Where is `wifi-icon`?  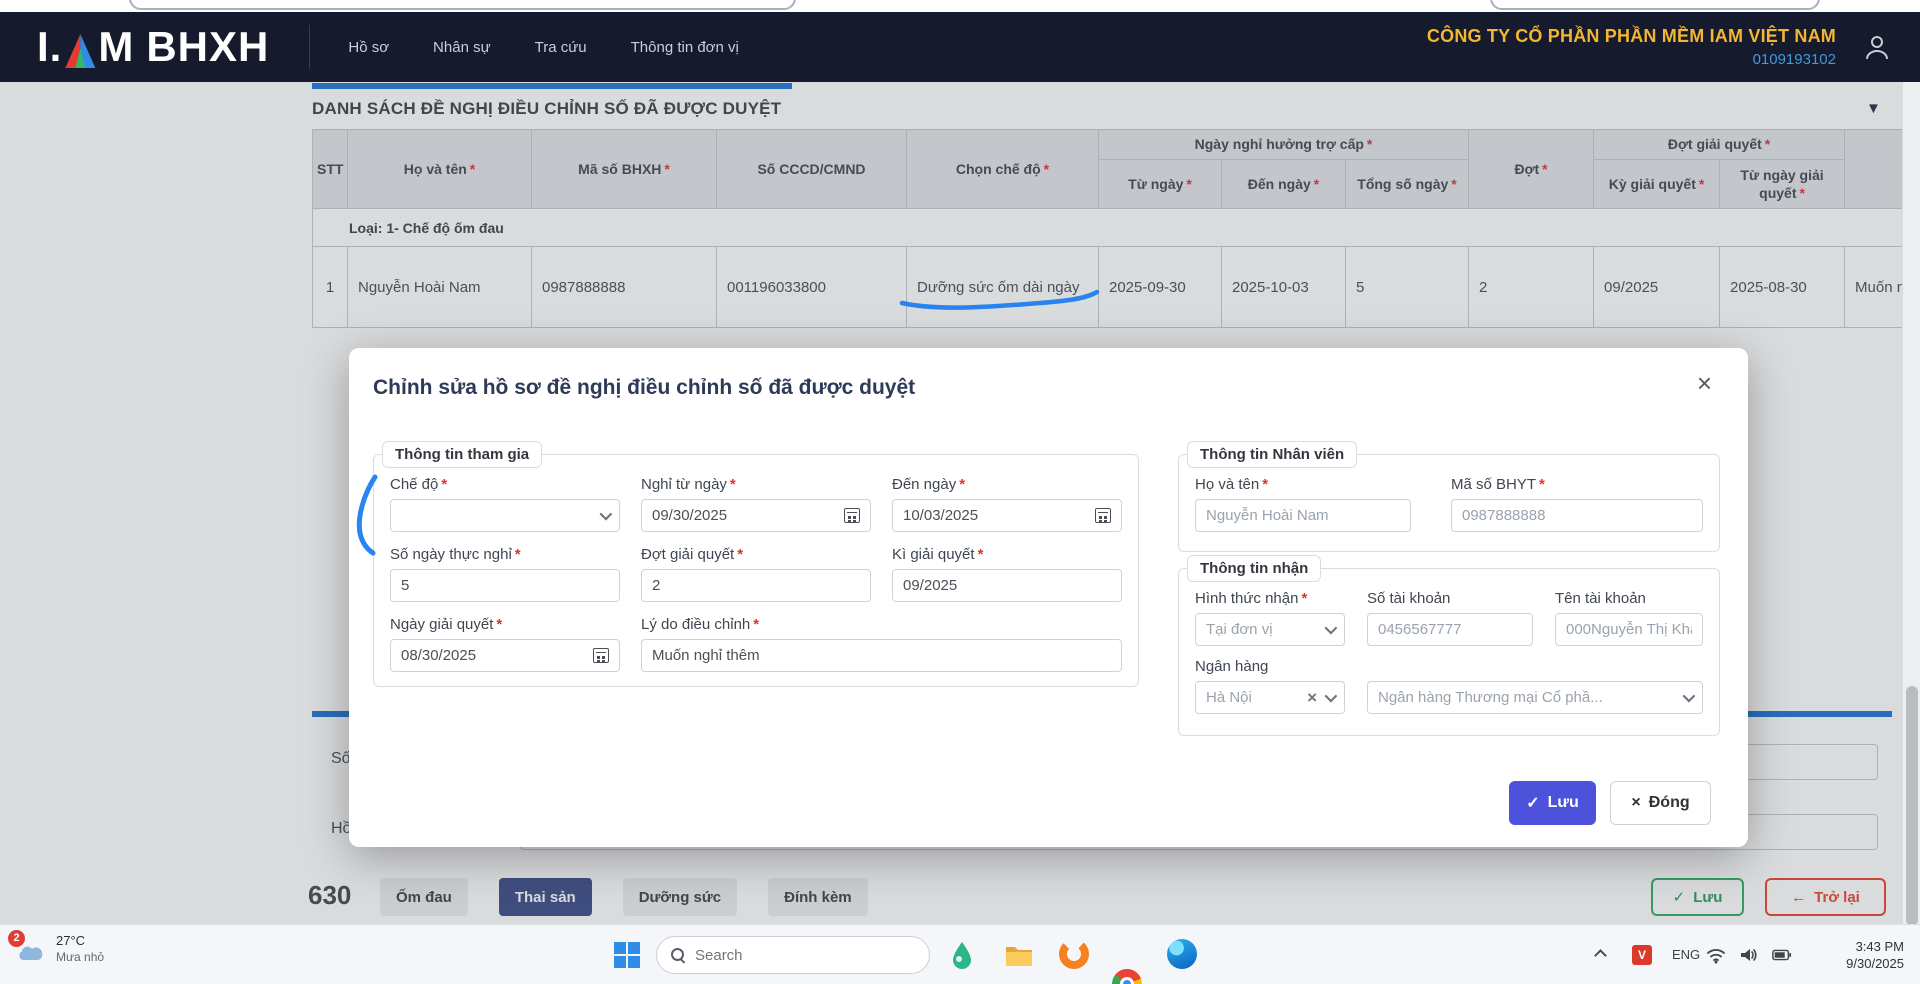
wifi-icon is located at coordinates (1716, 955).